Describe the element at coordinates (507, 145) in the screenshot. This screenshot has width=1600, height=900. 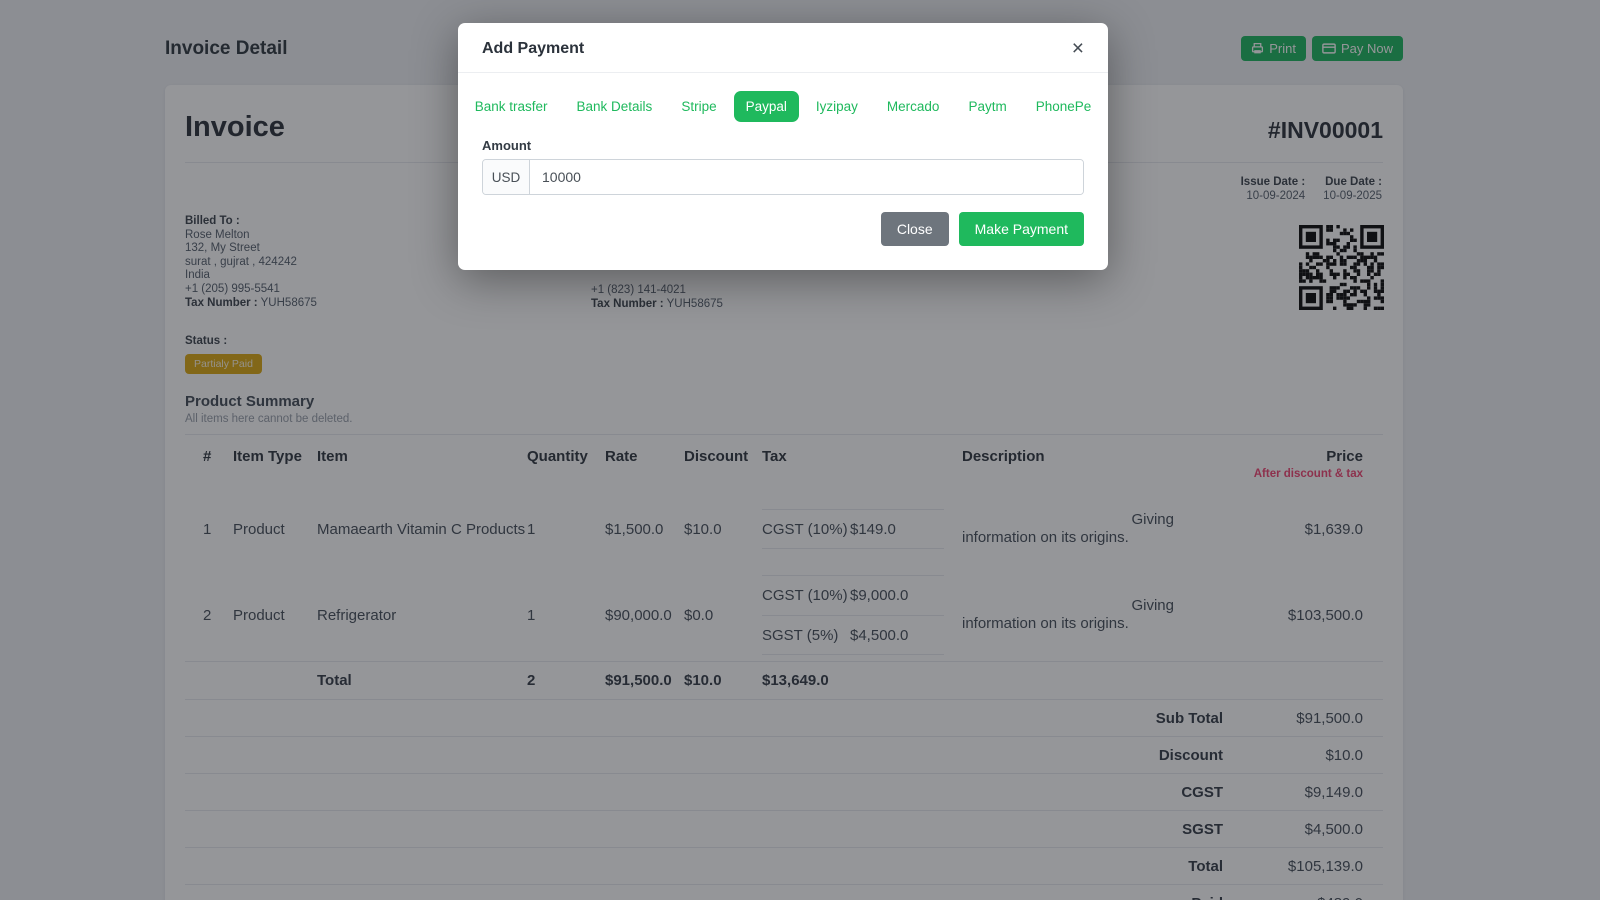
I see `amount-label: Amount` at that location.